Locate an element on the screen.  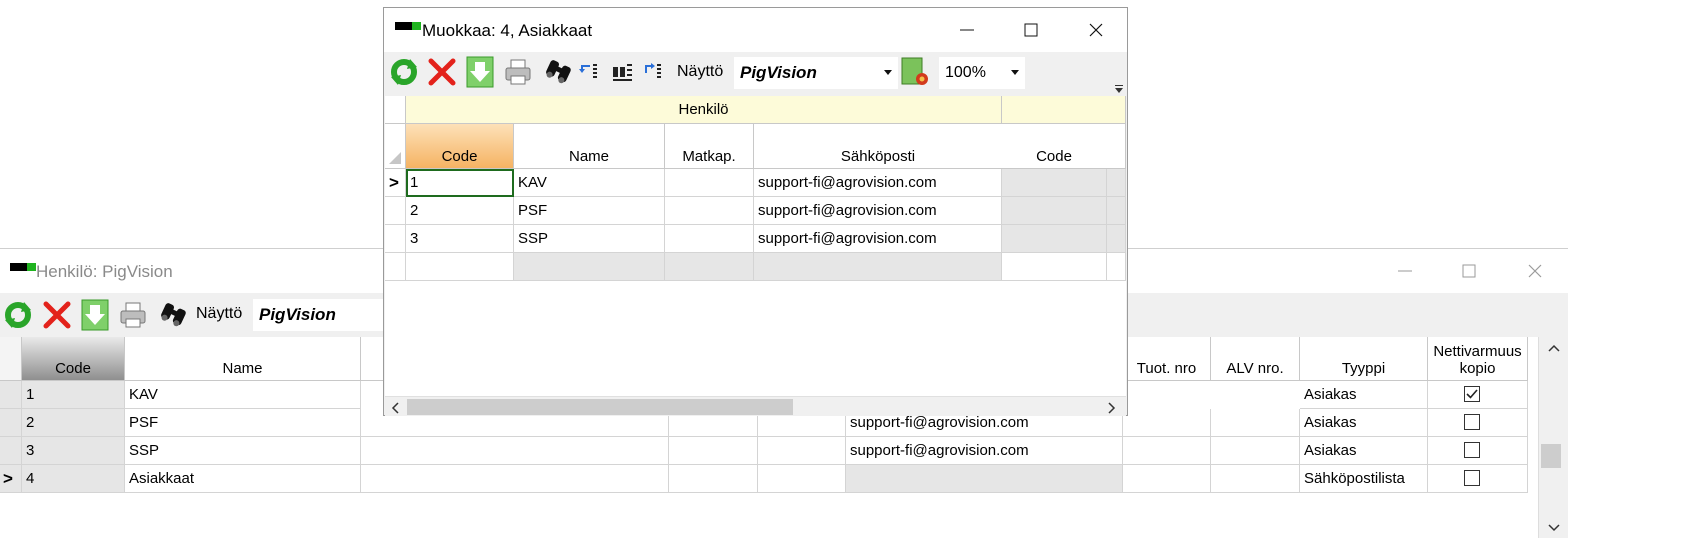
back-col-nettivarmuus-header: Nettivarmuus kopio is located at coordinates (1478, 359).